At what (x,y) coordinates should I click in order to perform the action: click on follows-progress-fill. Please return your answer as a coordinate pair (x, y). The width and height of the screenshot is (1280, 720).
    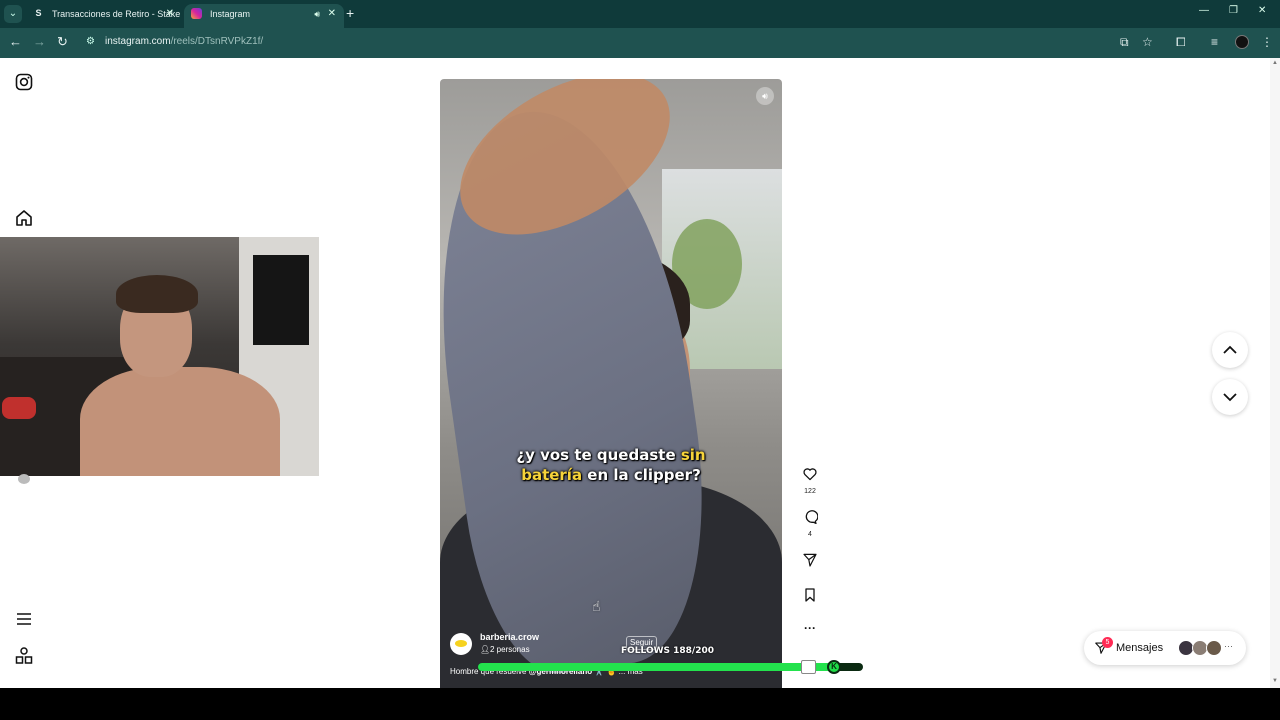
    Looking at the image, I should click on (659, 667).